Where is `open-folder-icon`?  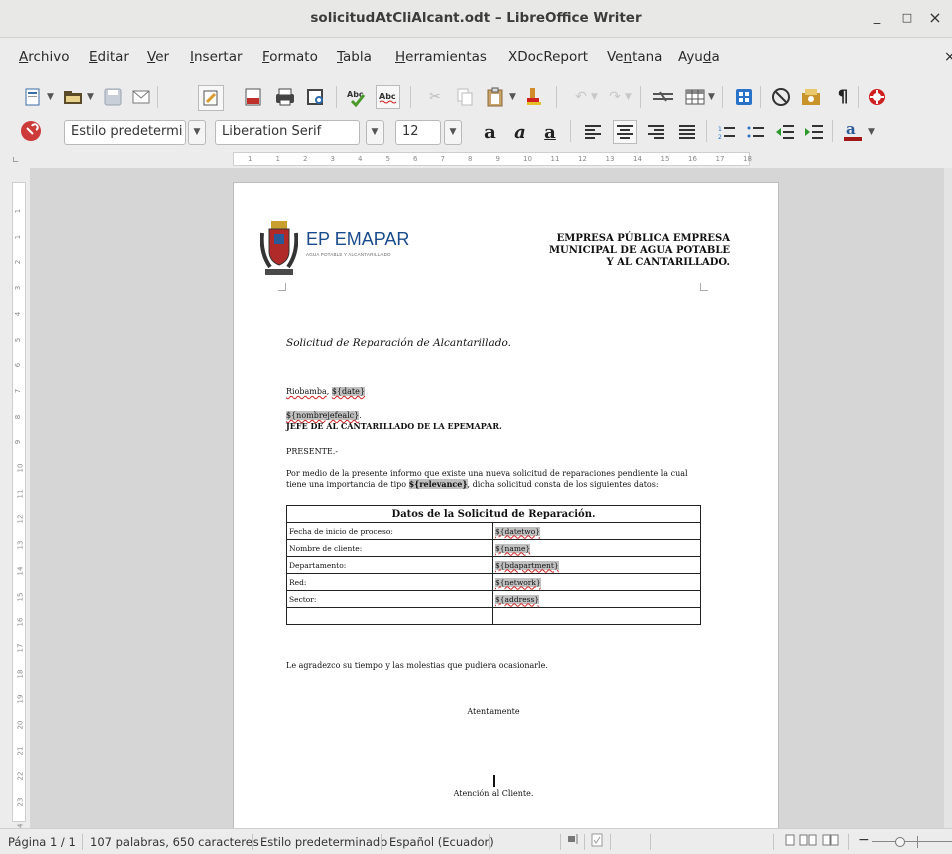
open-folder-icon is located at coordinates (73, 97).